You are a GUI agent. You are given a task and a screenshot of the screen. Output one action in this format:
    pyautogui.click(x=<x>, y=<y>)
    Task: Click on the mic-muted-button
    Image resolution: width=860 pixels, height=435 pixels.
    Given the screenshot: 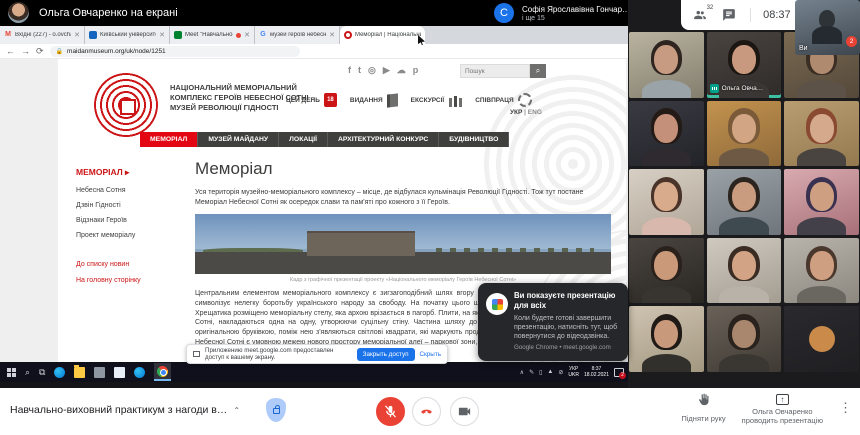 What is the action you would take?
    pyautogui.click(x=390, y=411)
    